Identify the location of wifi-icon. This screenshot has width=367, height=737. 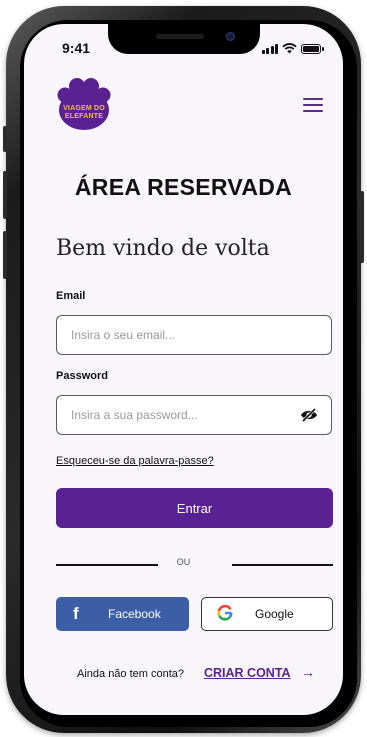
(289, 48).